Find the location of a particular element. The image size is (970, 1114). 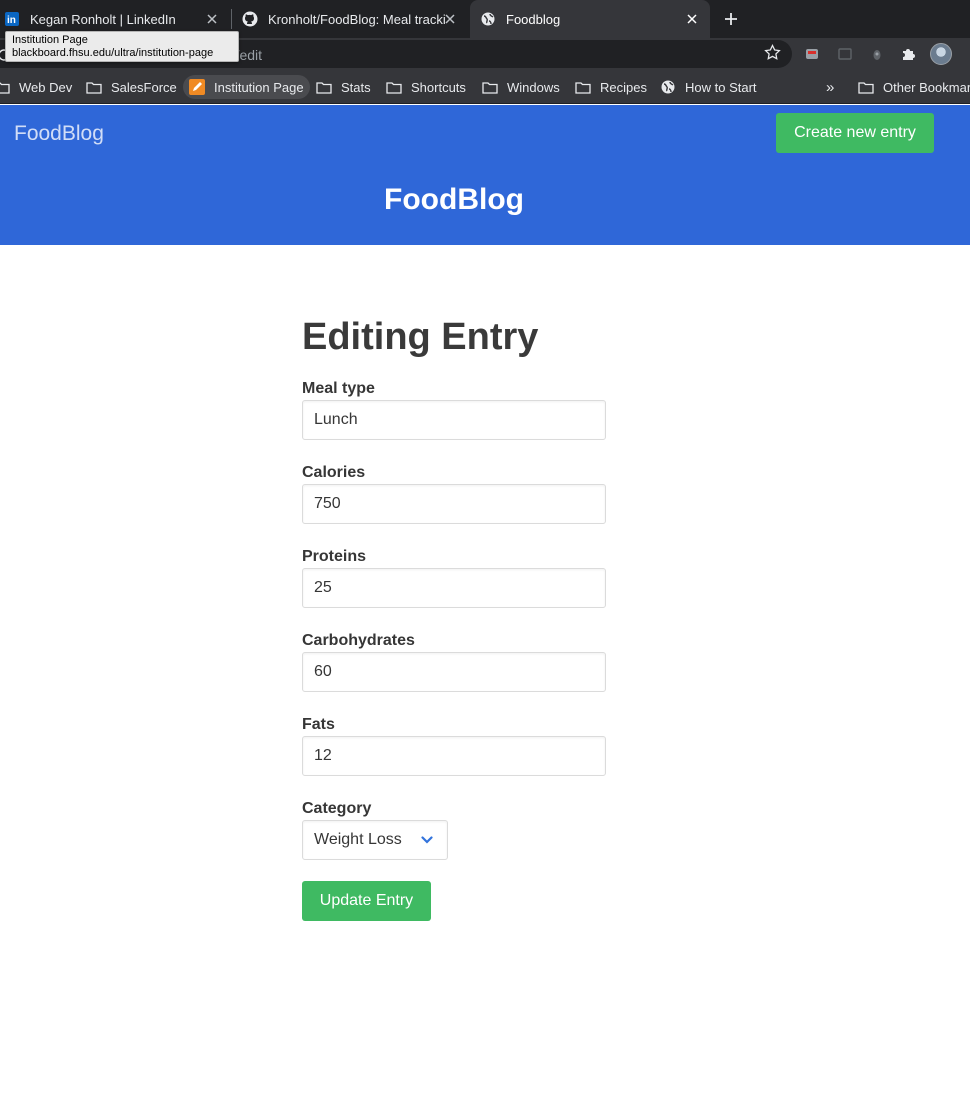

edit-entry-form: Editing Entry is located at coordinates (454, 345).